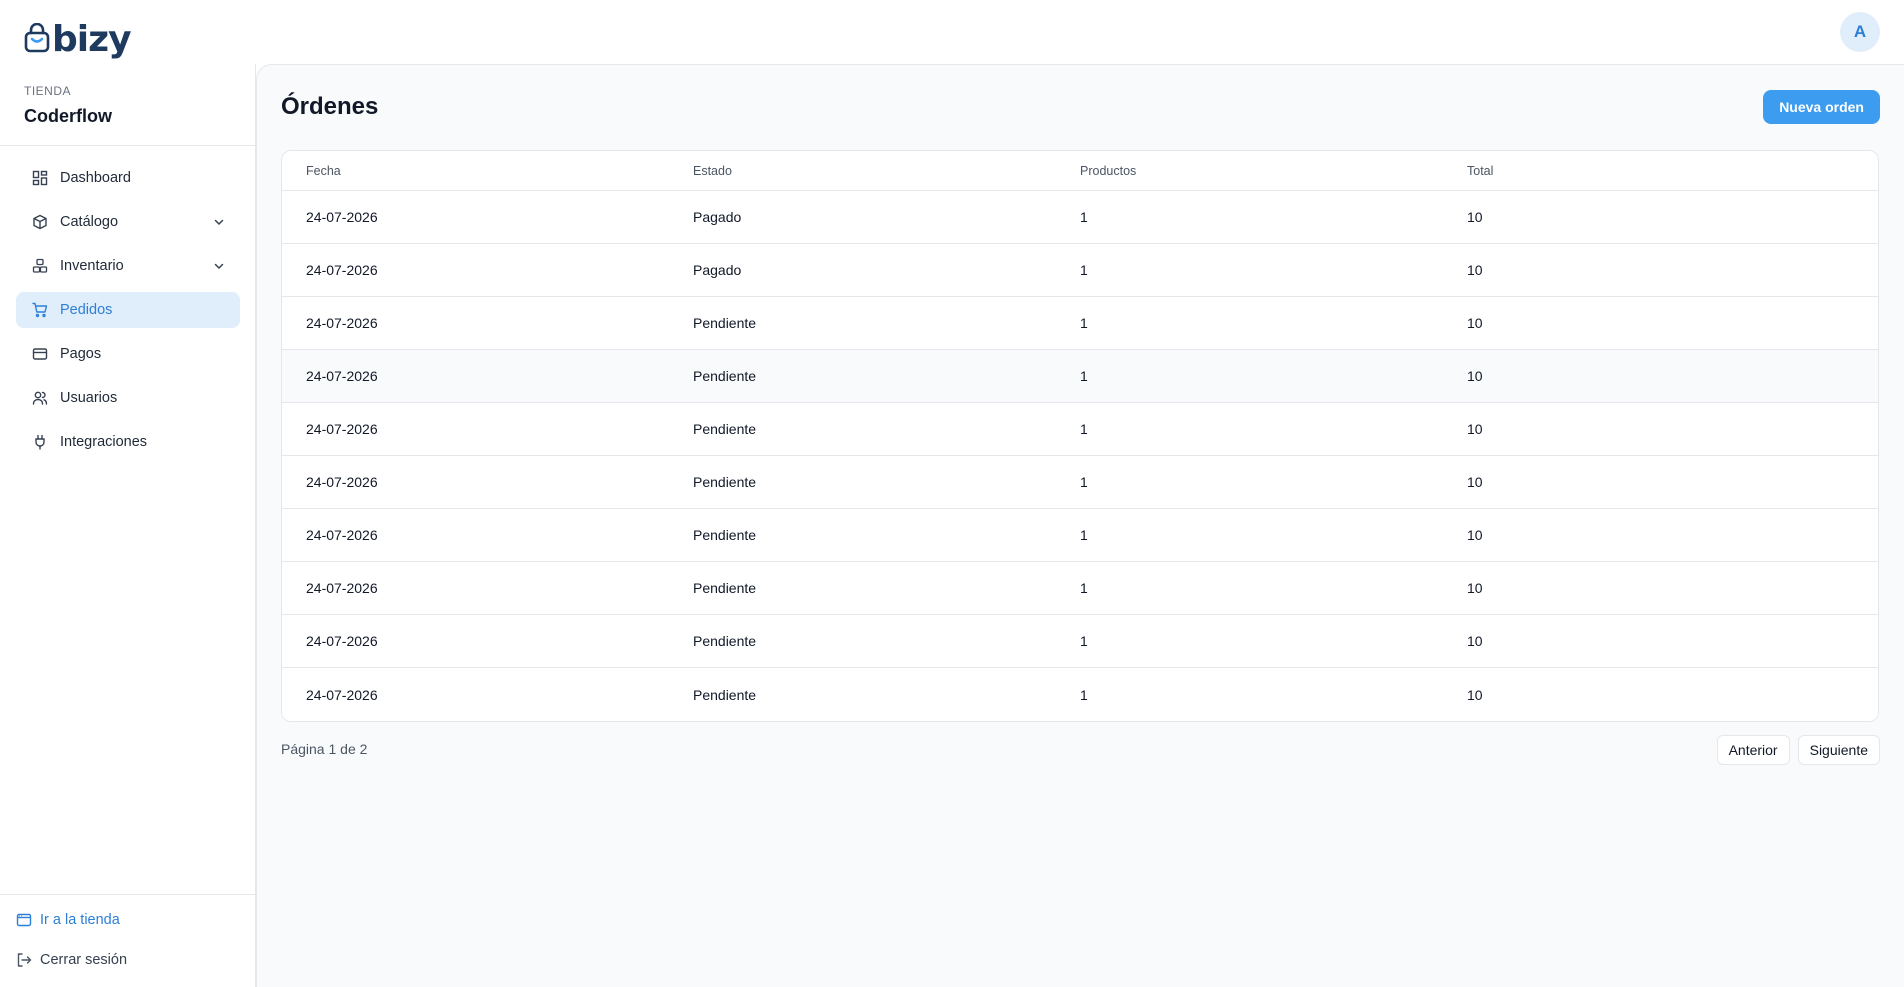 The width and height of the screenshot is (1904, 987). Describe the element at coordinates (952, 32) in the screenshot. I see `top-bar: bizy A` at that location.